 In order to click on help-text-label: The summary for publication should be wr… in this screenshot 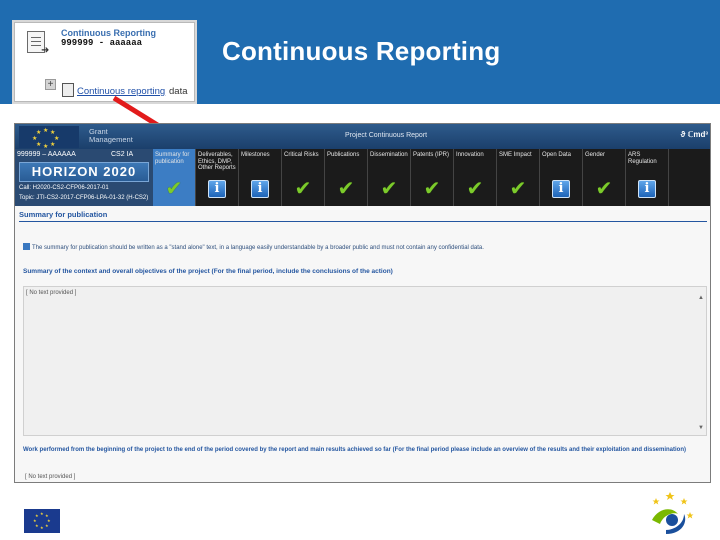, I will do `click(258, 248)`.